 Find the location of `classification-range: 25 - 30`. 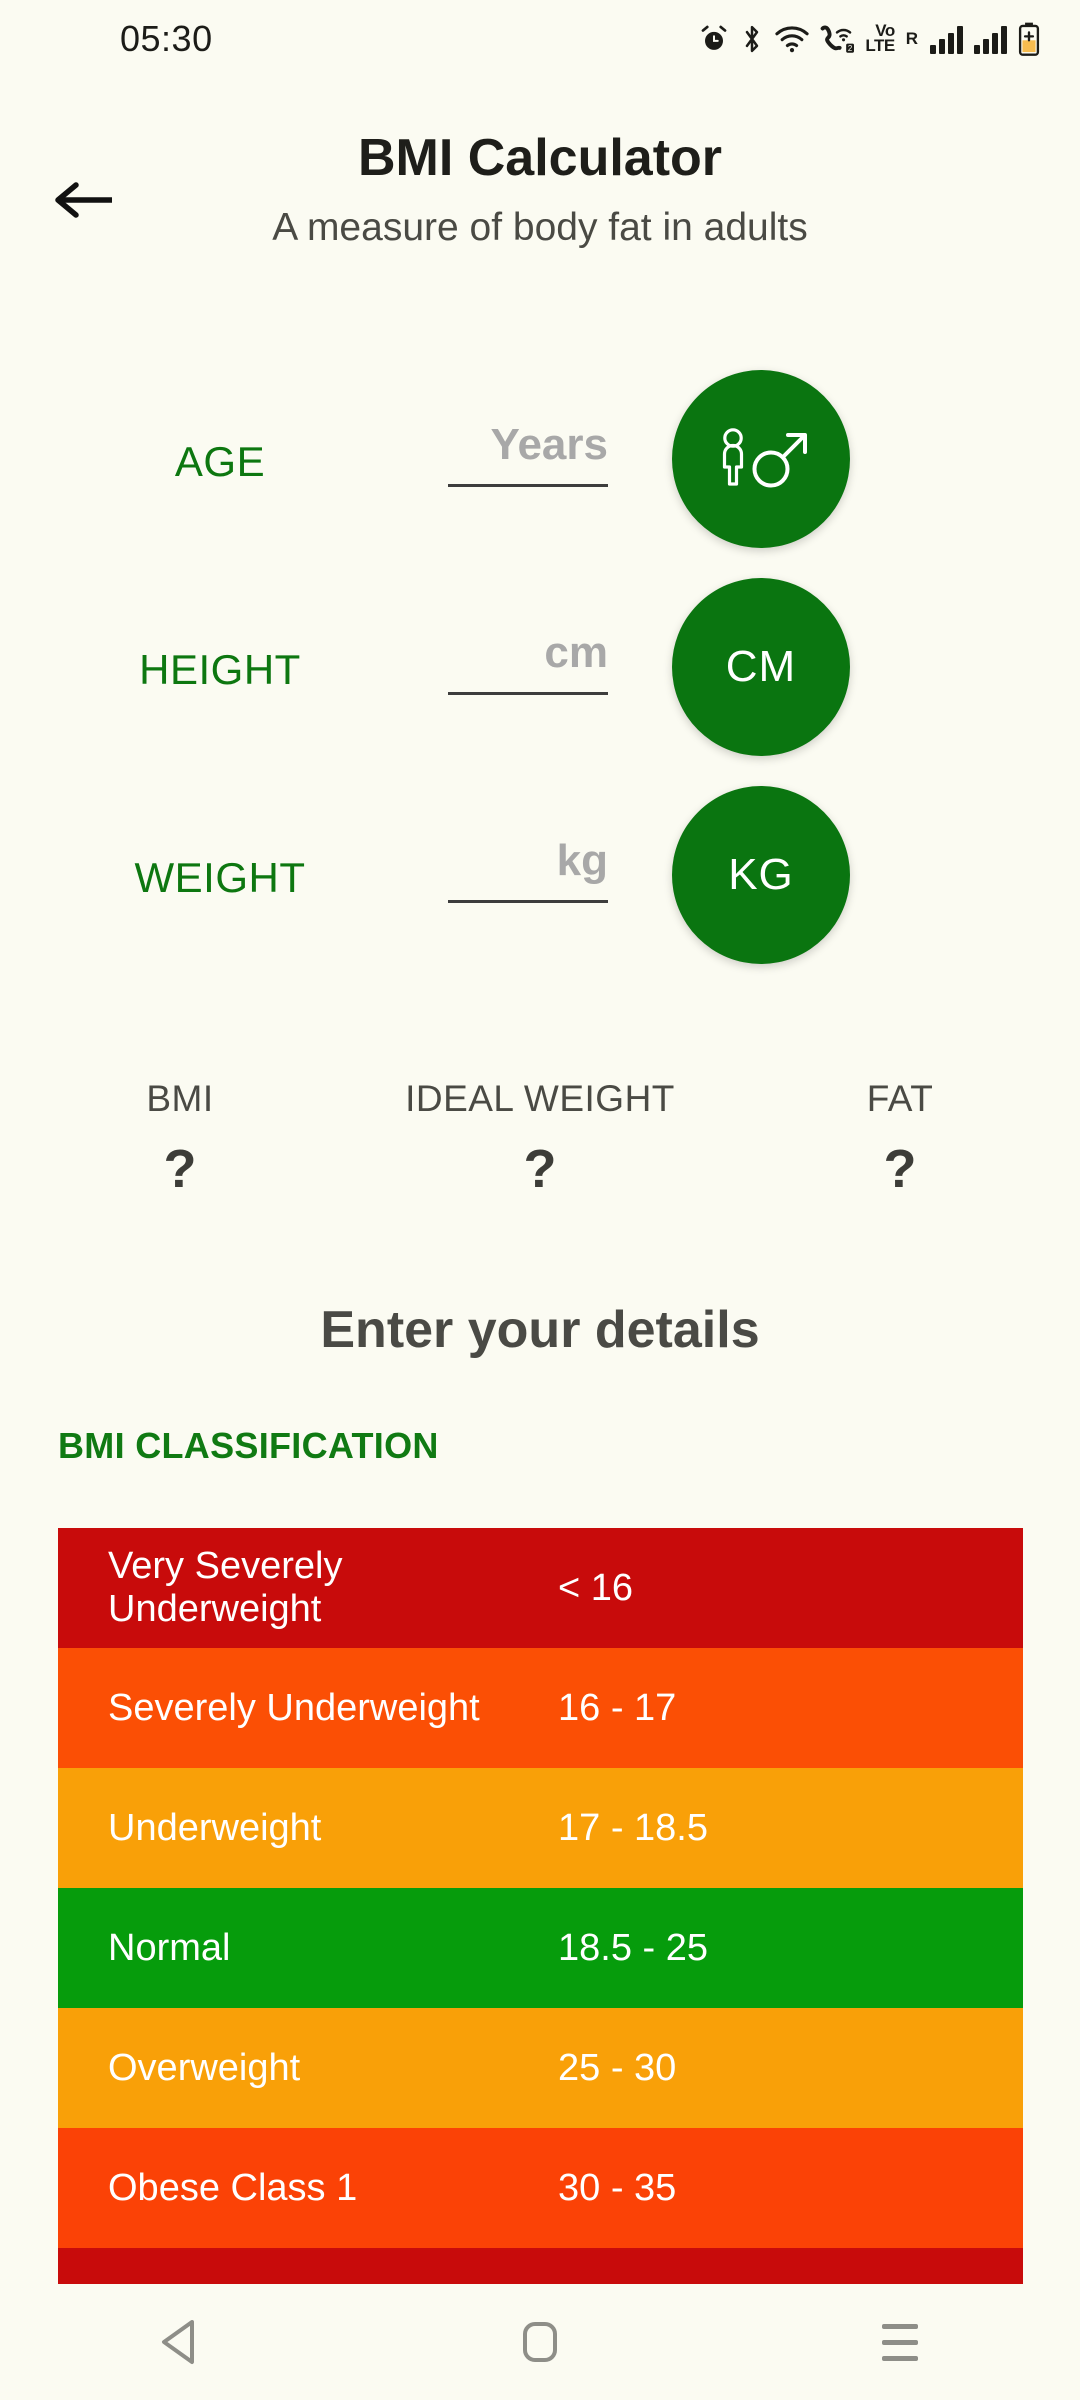

classification-range: 25 - 30 is located at coordinates (617, 2067).